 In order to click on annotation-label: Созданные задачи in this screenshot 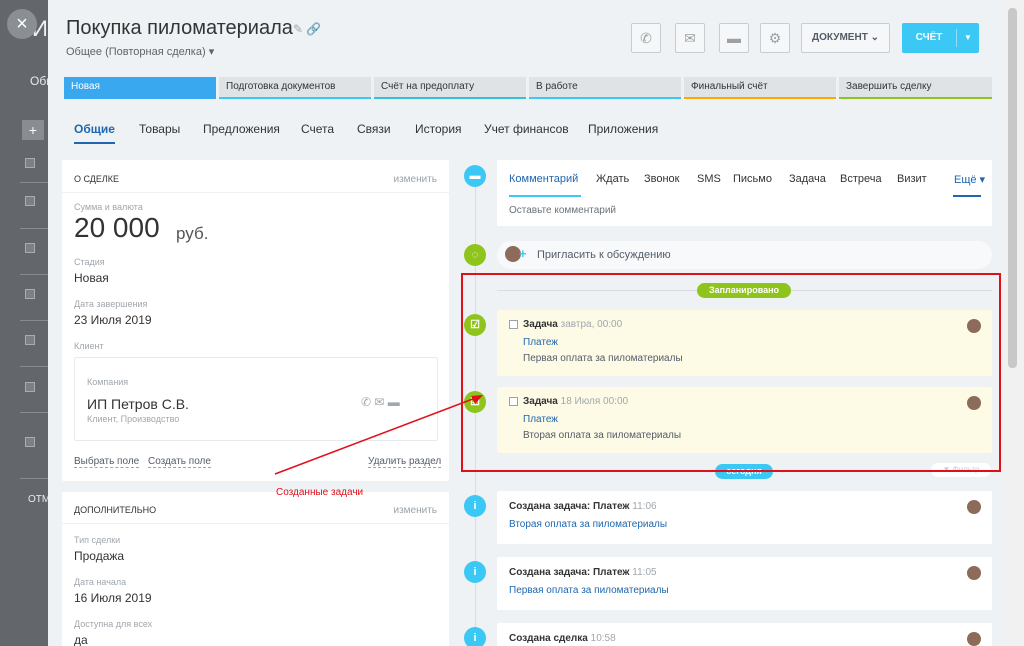, I will do `click(320, 492)`.